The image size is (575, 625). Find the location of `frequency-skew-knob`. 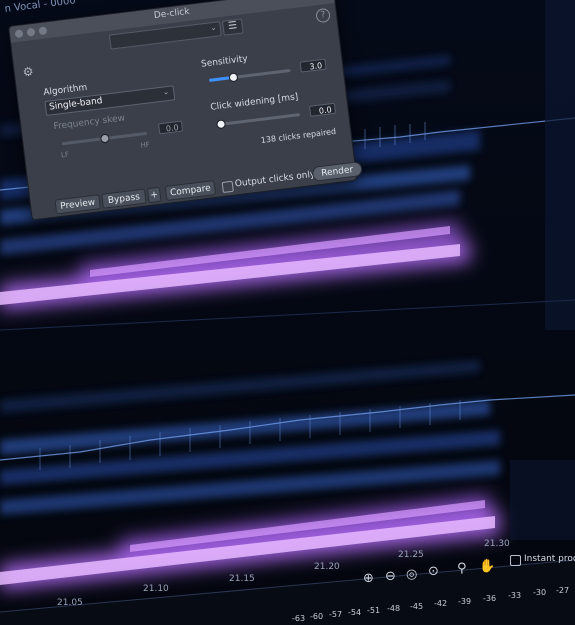

frequency-skew-knob is located at coordinates (104, 138).